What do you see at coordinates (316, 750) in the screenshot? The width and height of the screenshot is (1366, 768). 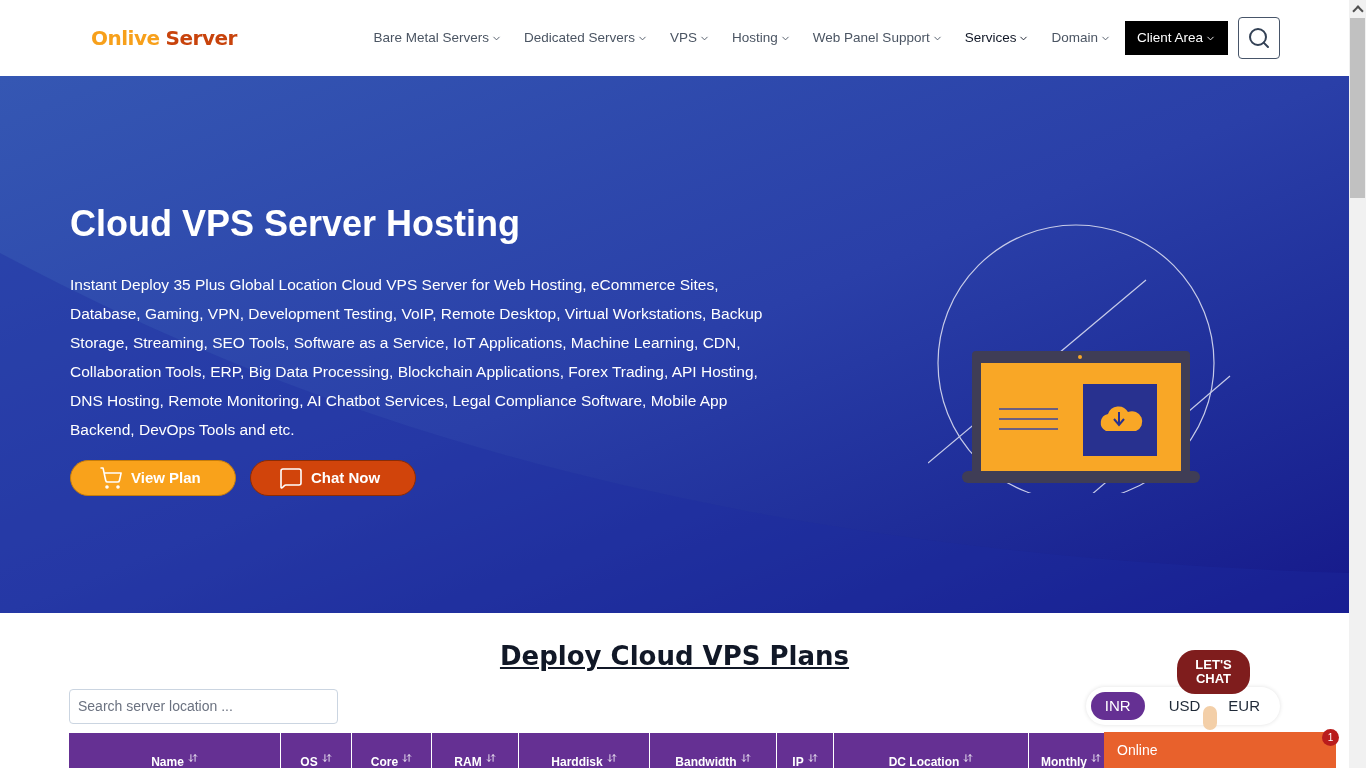 I see `table-header-cell: OS` at bounding box center [316, 750].